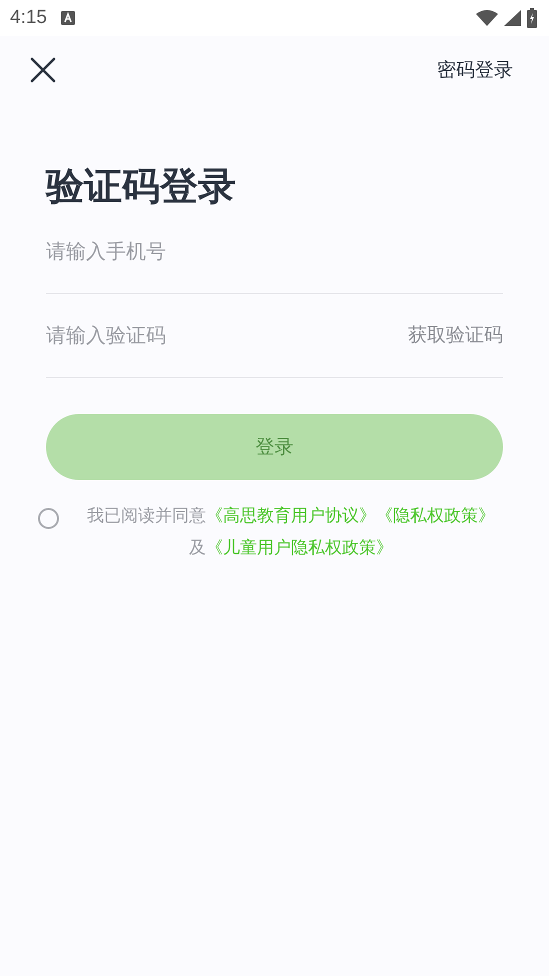  I want to click on status-time: 4:15, so click(28, 18).